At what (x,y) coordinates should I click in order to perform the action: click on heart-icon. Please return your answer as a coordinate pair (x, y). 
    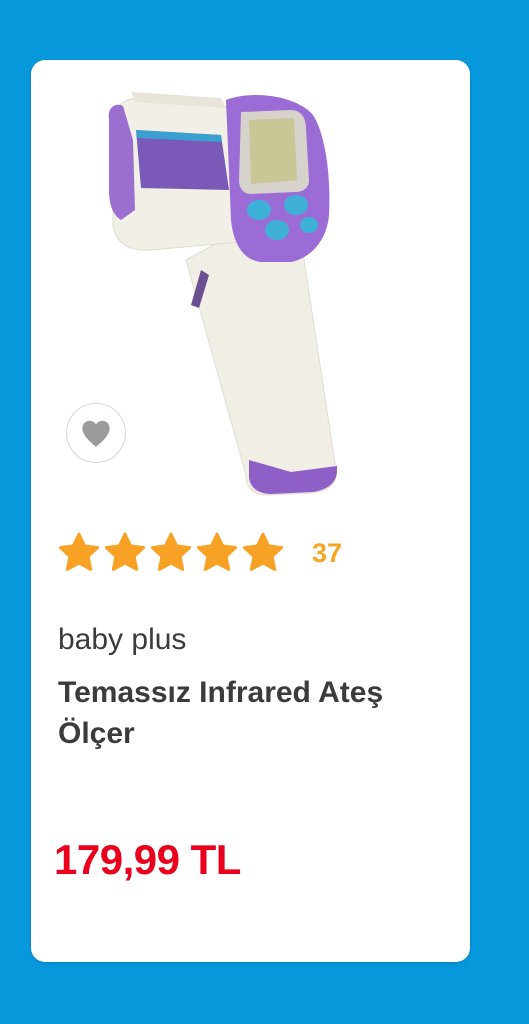
    Looking at the image, I should click on (96, 433).